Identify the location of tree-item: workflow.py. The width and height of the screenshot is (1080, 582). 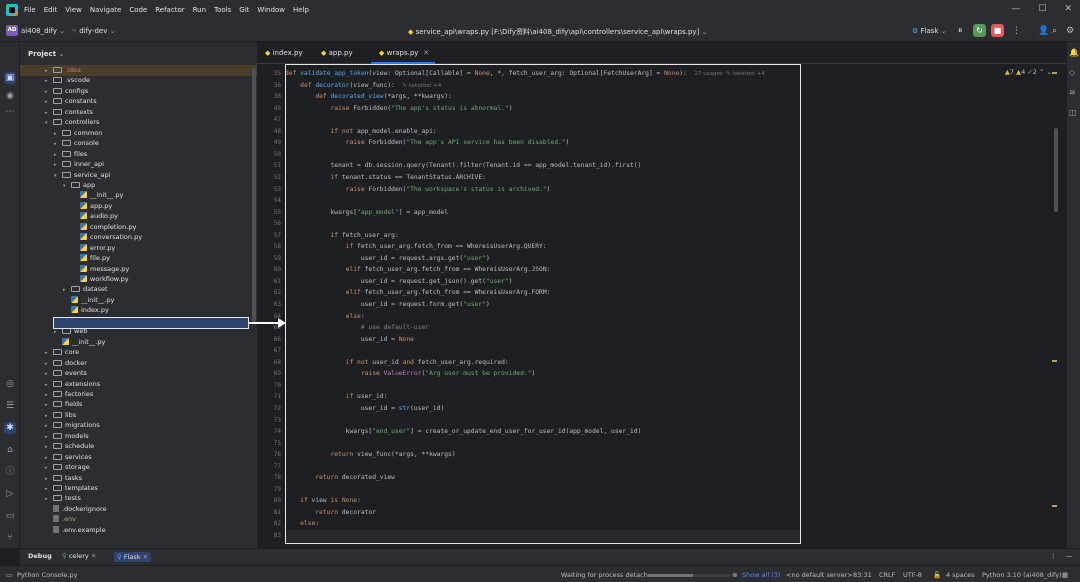
(100, 279).